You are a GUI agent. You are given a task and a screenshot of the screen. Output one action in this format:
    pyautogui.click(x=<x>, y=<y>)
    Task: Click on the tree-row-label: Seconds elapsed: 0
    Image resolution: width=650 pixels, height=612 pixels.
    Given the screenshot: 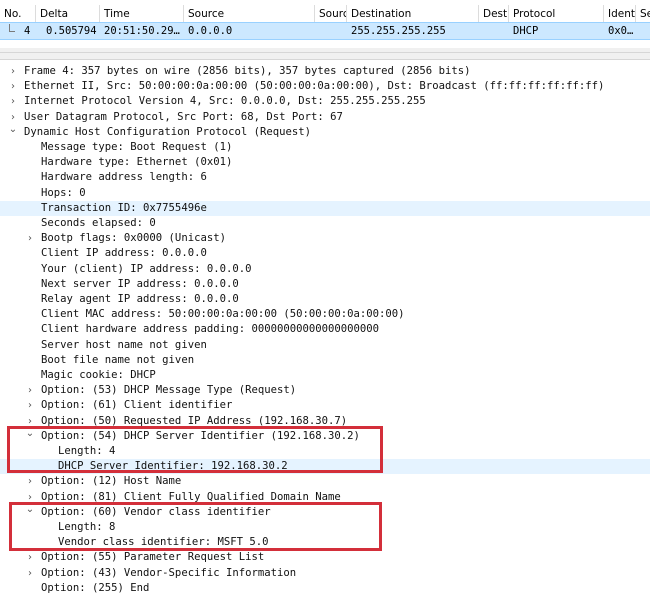 What is the action you would take?
    pyautogui.click(x=98, y=223)
    